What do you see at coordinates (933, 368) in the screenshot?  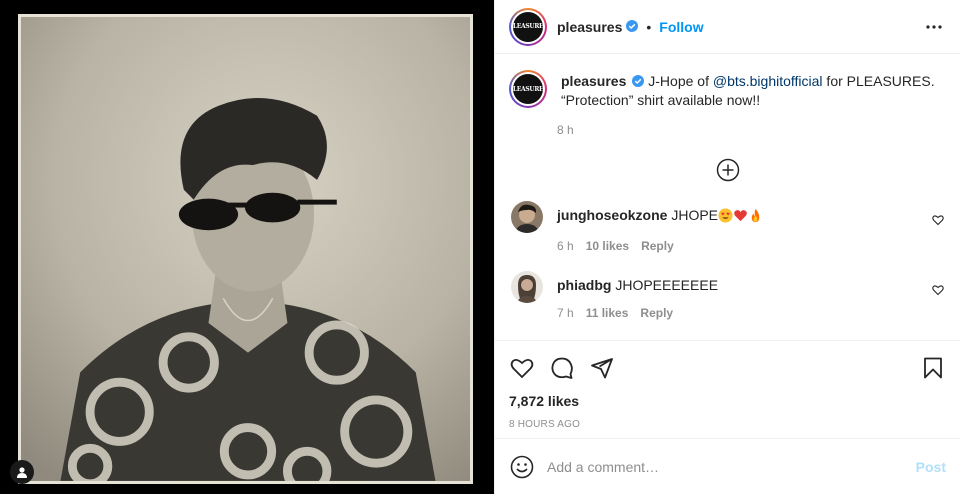 I see `bookmark-icon` at bounding box center [933, 368].